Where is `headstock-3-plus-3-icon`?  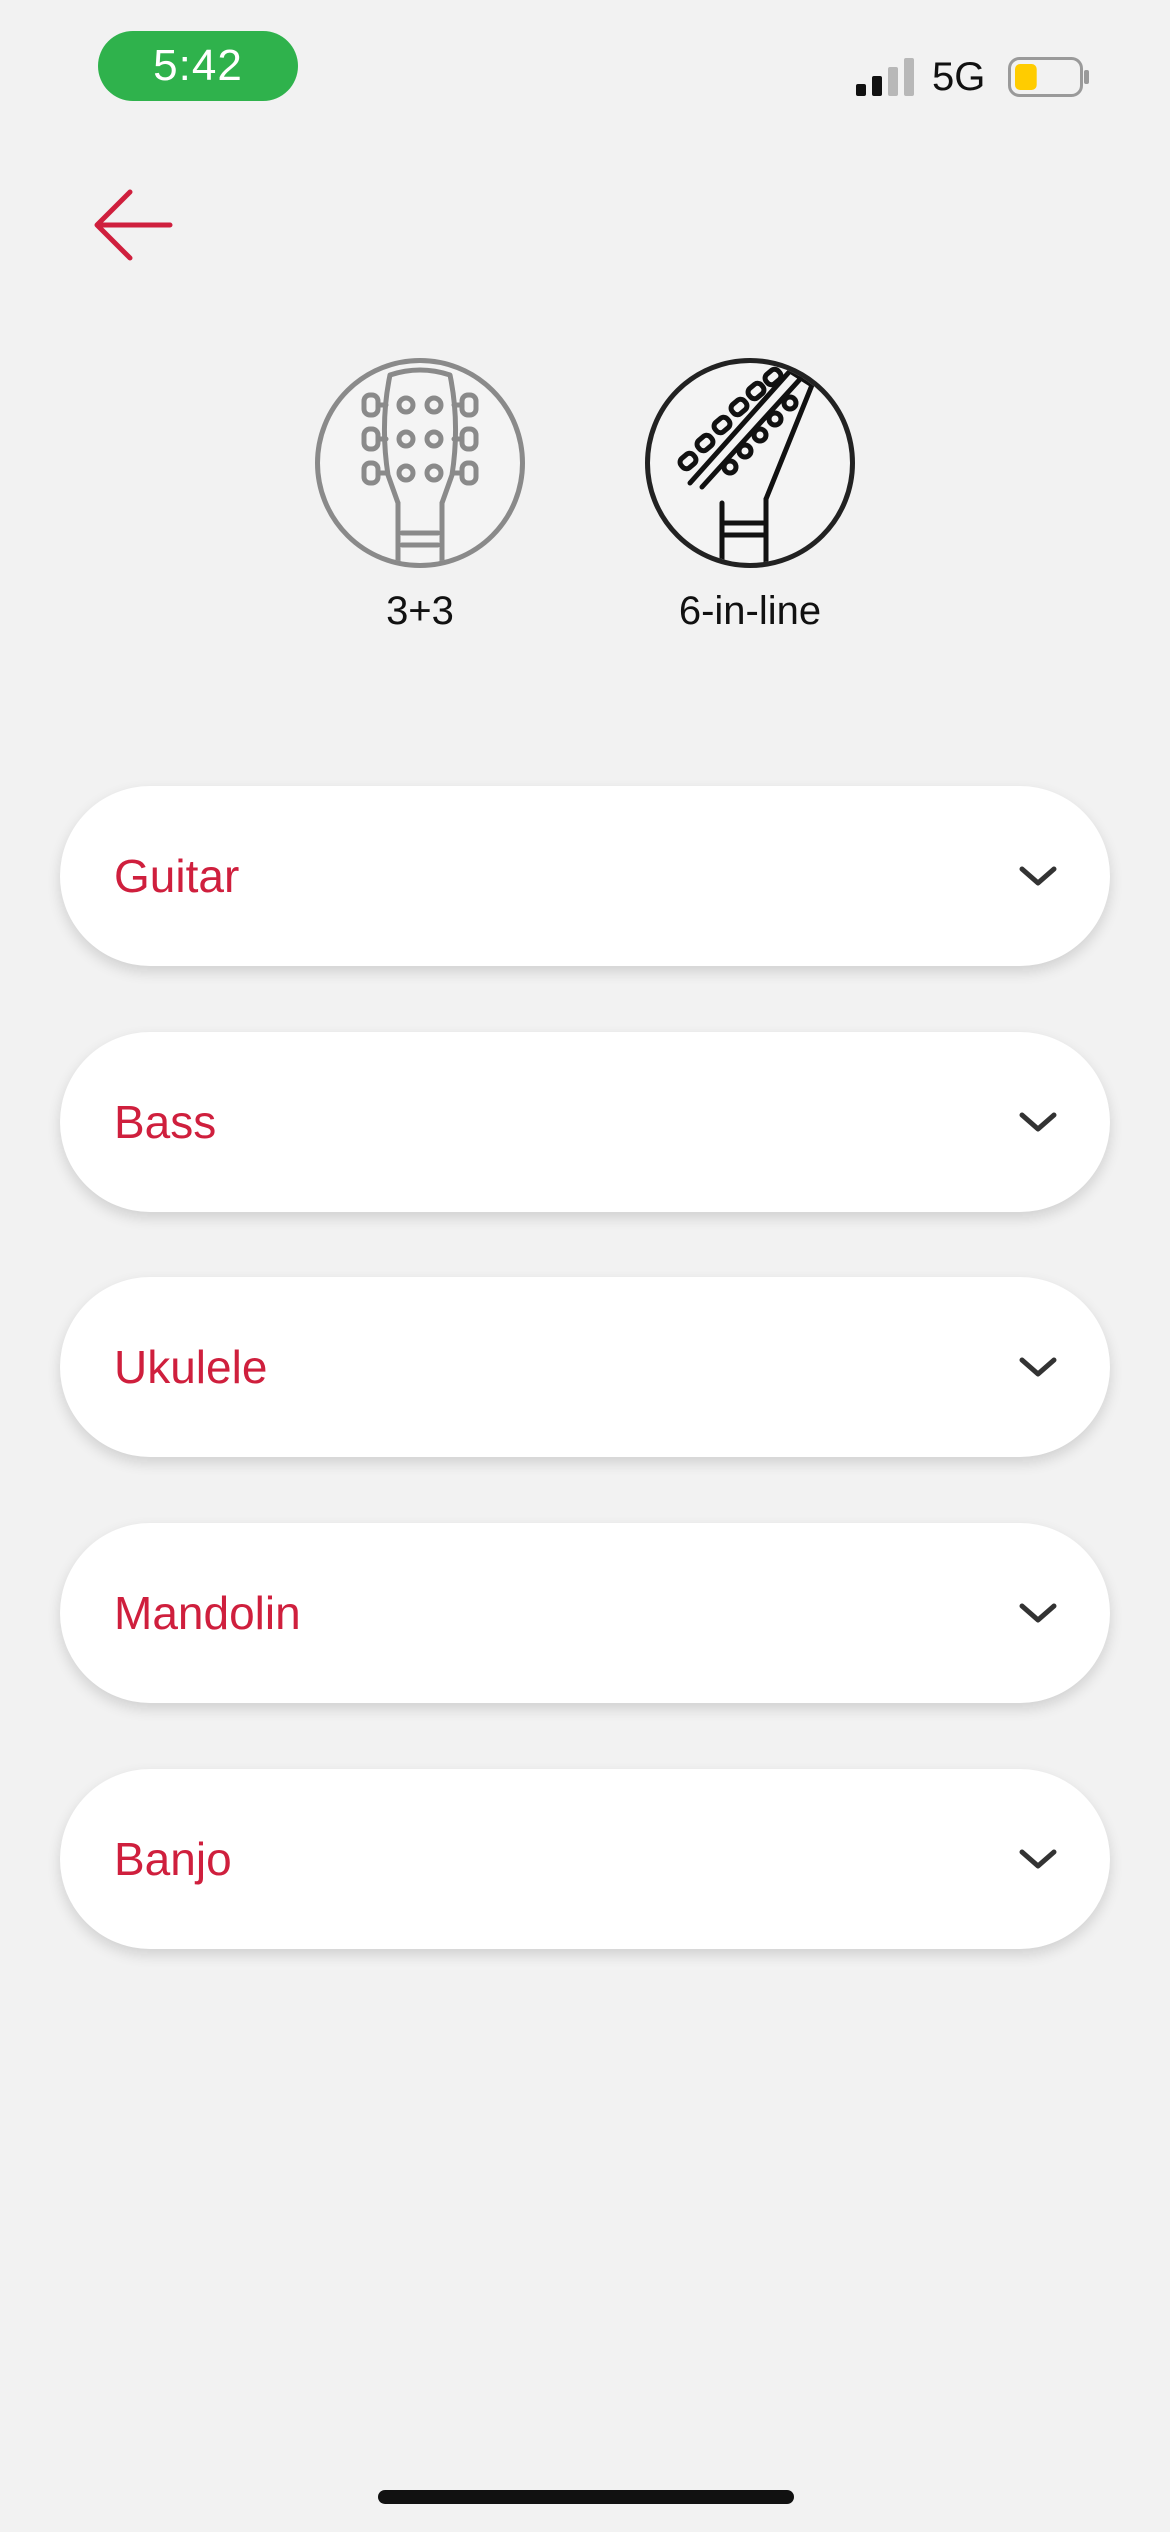 headstock-3-plus-3-icon is located at coordinates (420, 465).